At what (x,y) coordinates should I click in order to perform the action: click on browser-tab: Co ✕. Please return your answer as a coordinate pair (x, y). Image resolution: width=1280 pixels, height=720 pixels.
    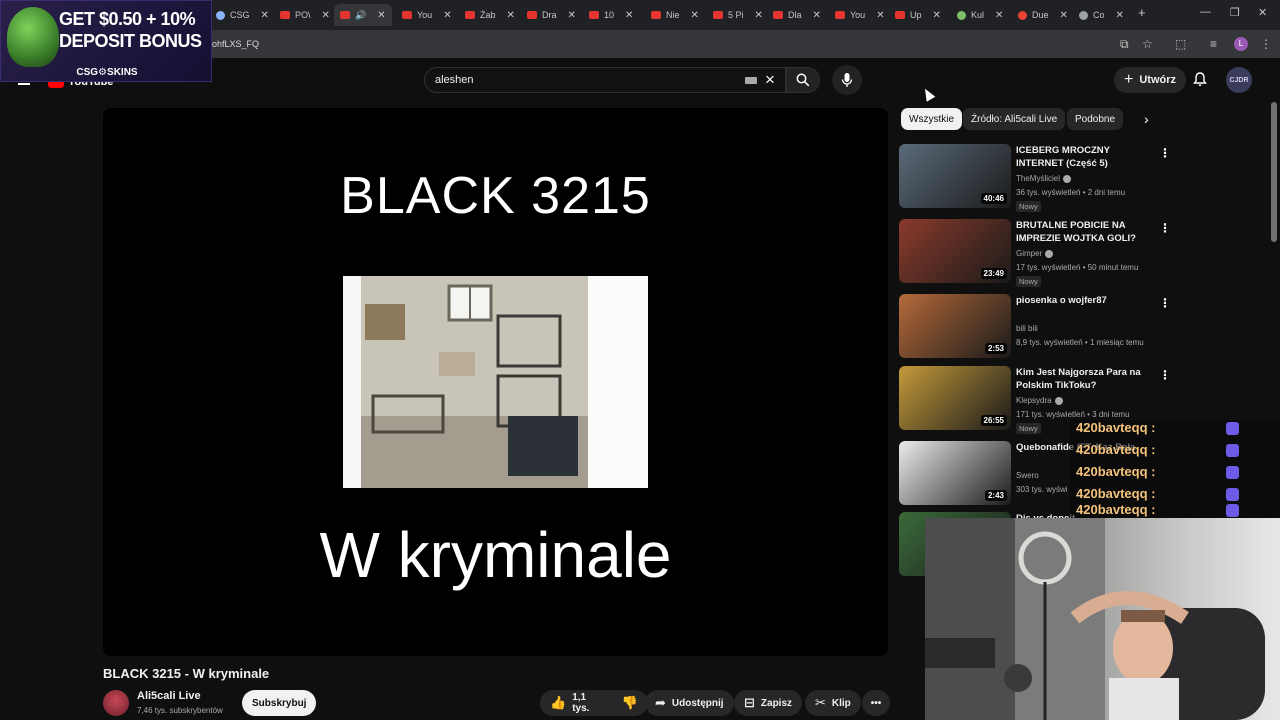
    Looking at the image, I should click on (1101, 15).